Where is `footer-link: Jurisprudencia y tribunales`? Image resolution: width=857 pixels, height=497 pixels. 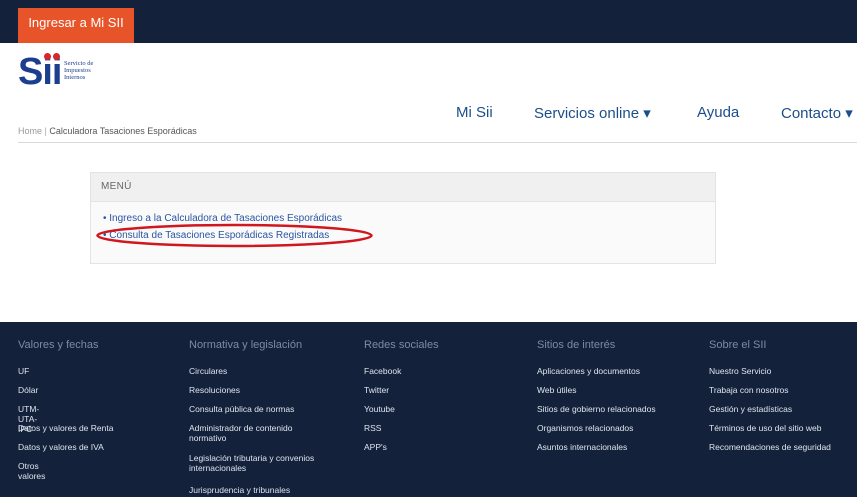 footer-link: Jurisprudencia y tribunales is located at coordinates (239, 490).